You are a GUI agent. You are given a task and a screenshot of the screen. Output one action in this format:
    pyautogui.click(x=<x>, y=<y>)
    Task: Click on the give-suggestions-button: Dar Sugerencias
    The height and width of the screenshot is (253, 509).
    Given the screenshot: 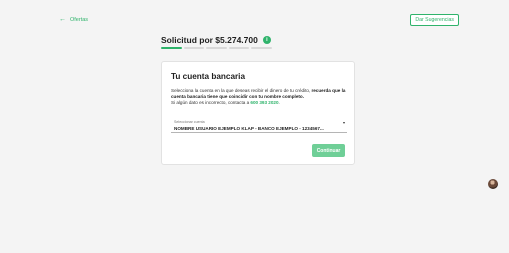 What is the action you would take?
    pyautogui.click(x=434, y=20)
    